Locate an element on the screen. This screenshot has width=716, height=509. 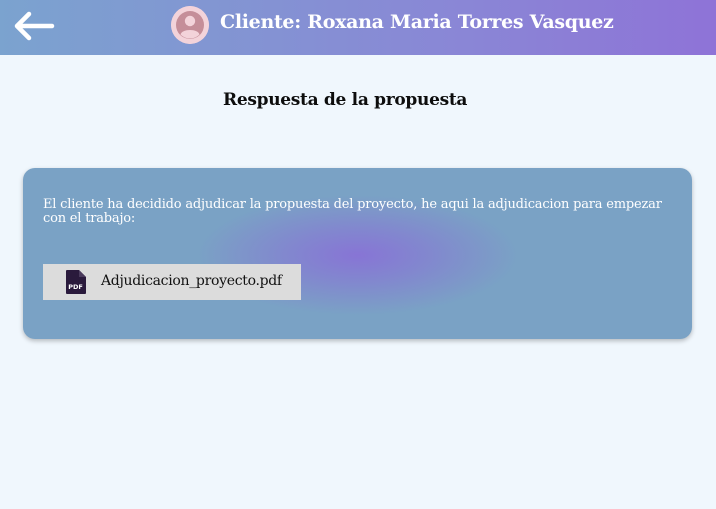
attachment-filename: Adjudicacion_proyecto.pdf is located at coordinates (191, 281).